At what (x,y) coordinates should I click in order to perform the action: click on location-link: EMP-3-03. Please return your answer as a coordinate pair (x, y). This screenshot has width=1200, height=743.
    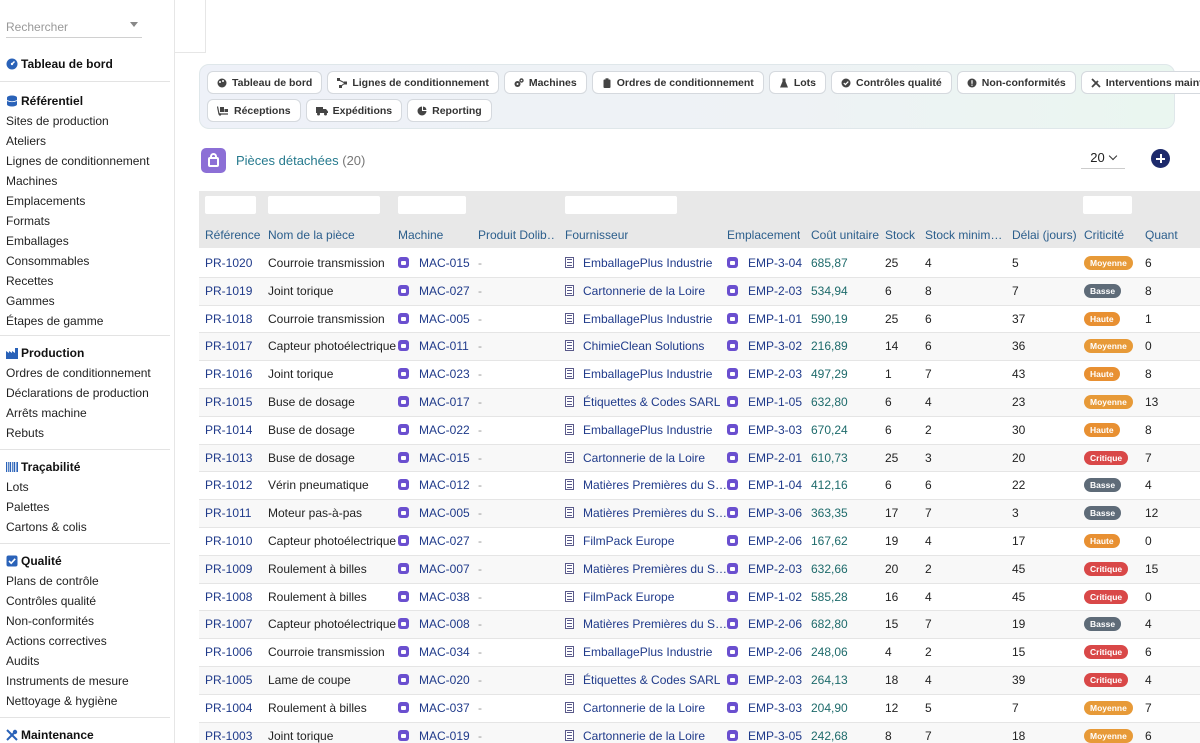
    Looking at the image, I should click on (775, 708).